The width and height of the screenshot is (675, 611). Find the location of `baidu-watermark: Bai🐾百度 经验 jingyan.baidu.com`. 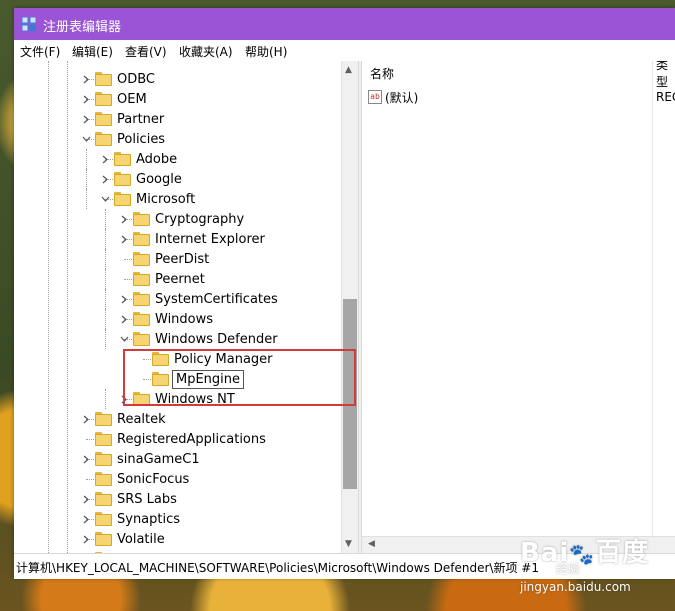

baidu-watermark: Bai🐾百度 经验 jingyan.baidu.com is located at coordinates (585, 563).